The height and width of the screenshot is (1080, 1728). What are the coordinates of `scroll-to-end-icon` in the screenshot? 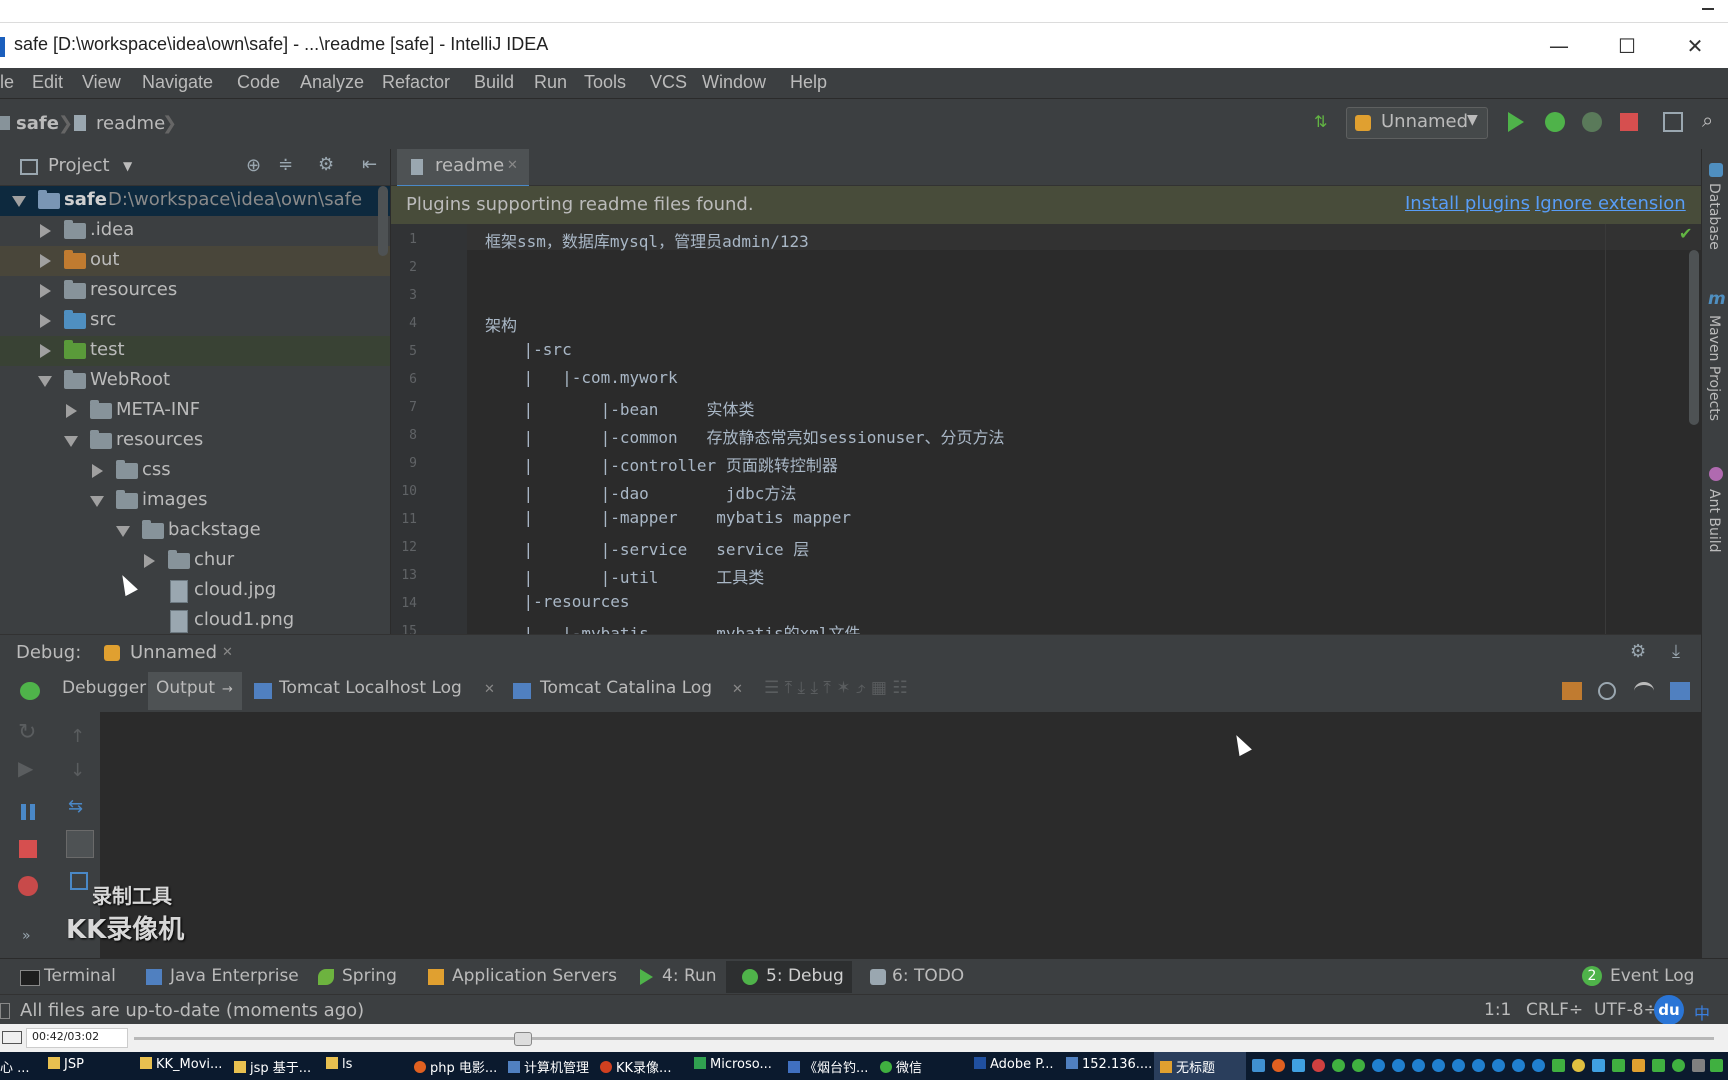 It's located at (80, 844).